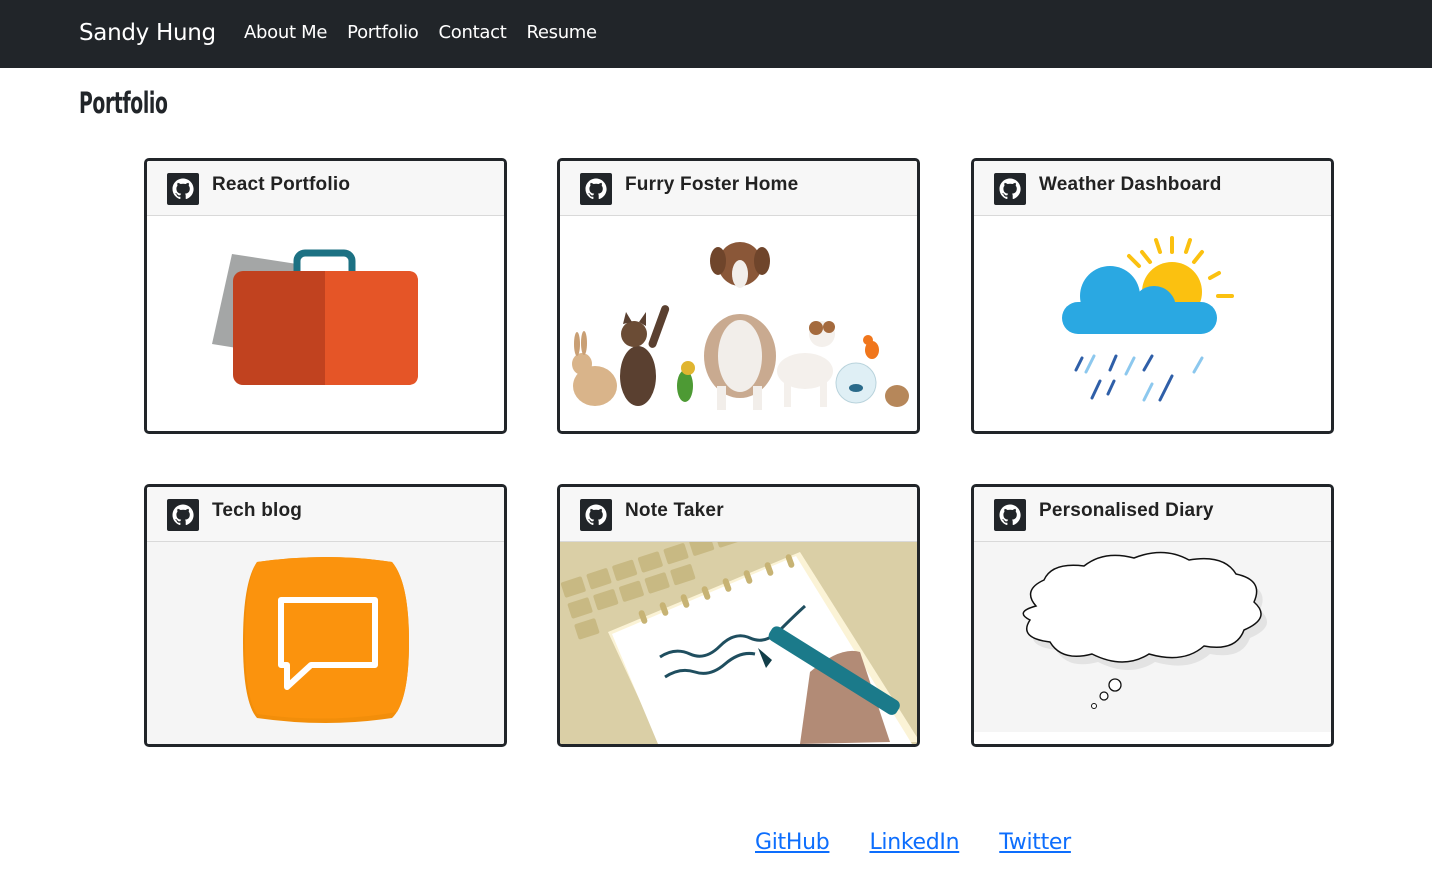 Image resolution: width=1432 pixels, height=888 pixels. I want to click on project-card-personalised-diary: Personalised Diary, so click(1152, 615).